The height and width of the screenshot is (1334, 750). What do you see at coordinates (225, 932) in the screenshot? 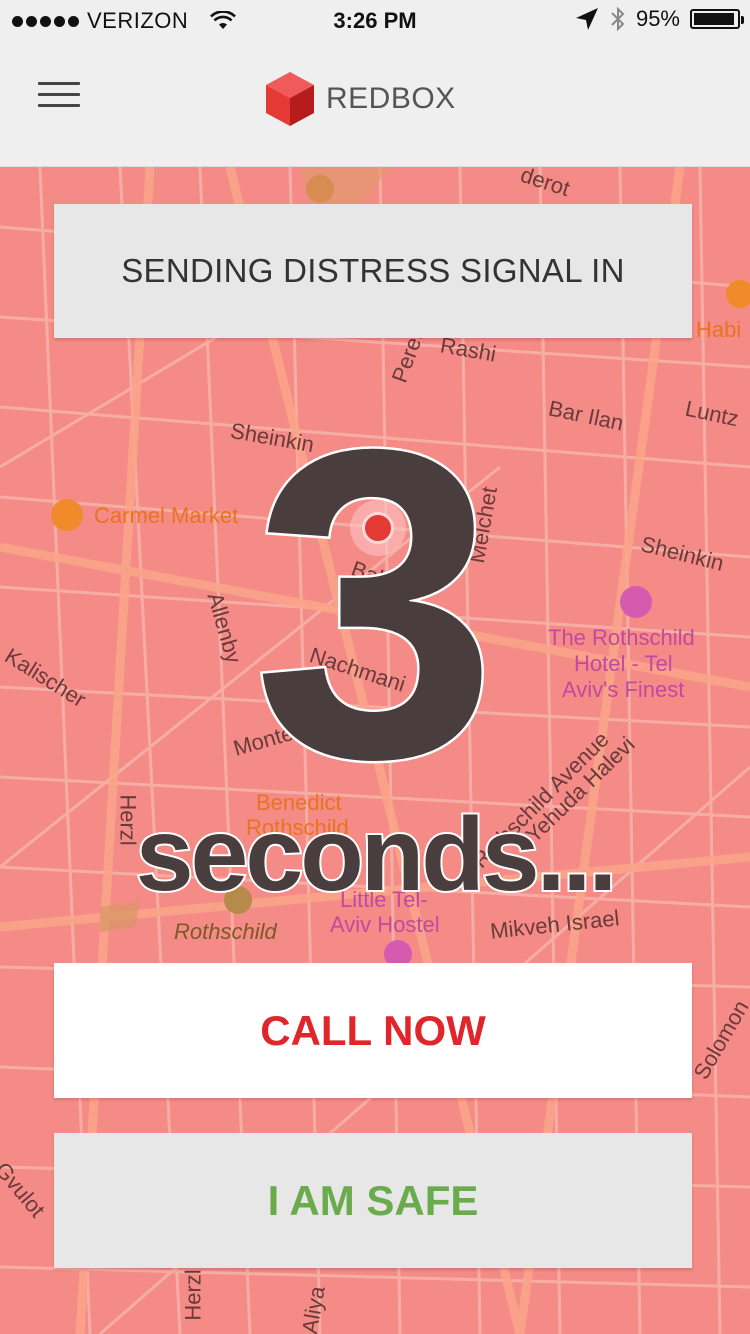
I see `poi-rothschild-park: Rothschild` at bounding box center [225, 932].